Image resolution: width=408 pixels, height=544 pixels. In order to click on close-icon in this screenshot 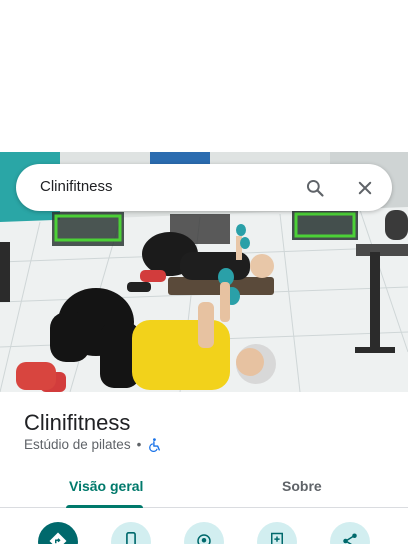, I will do `click(365, 188)`.